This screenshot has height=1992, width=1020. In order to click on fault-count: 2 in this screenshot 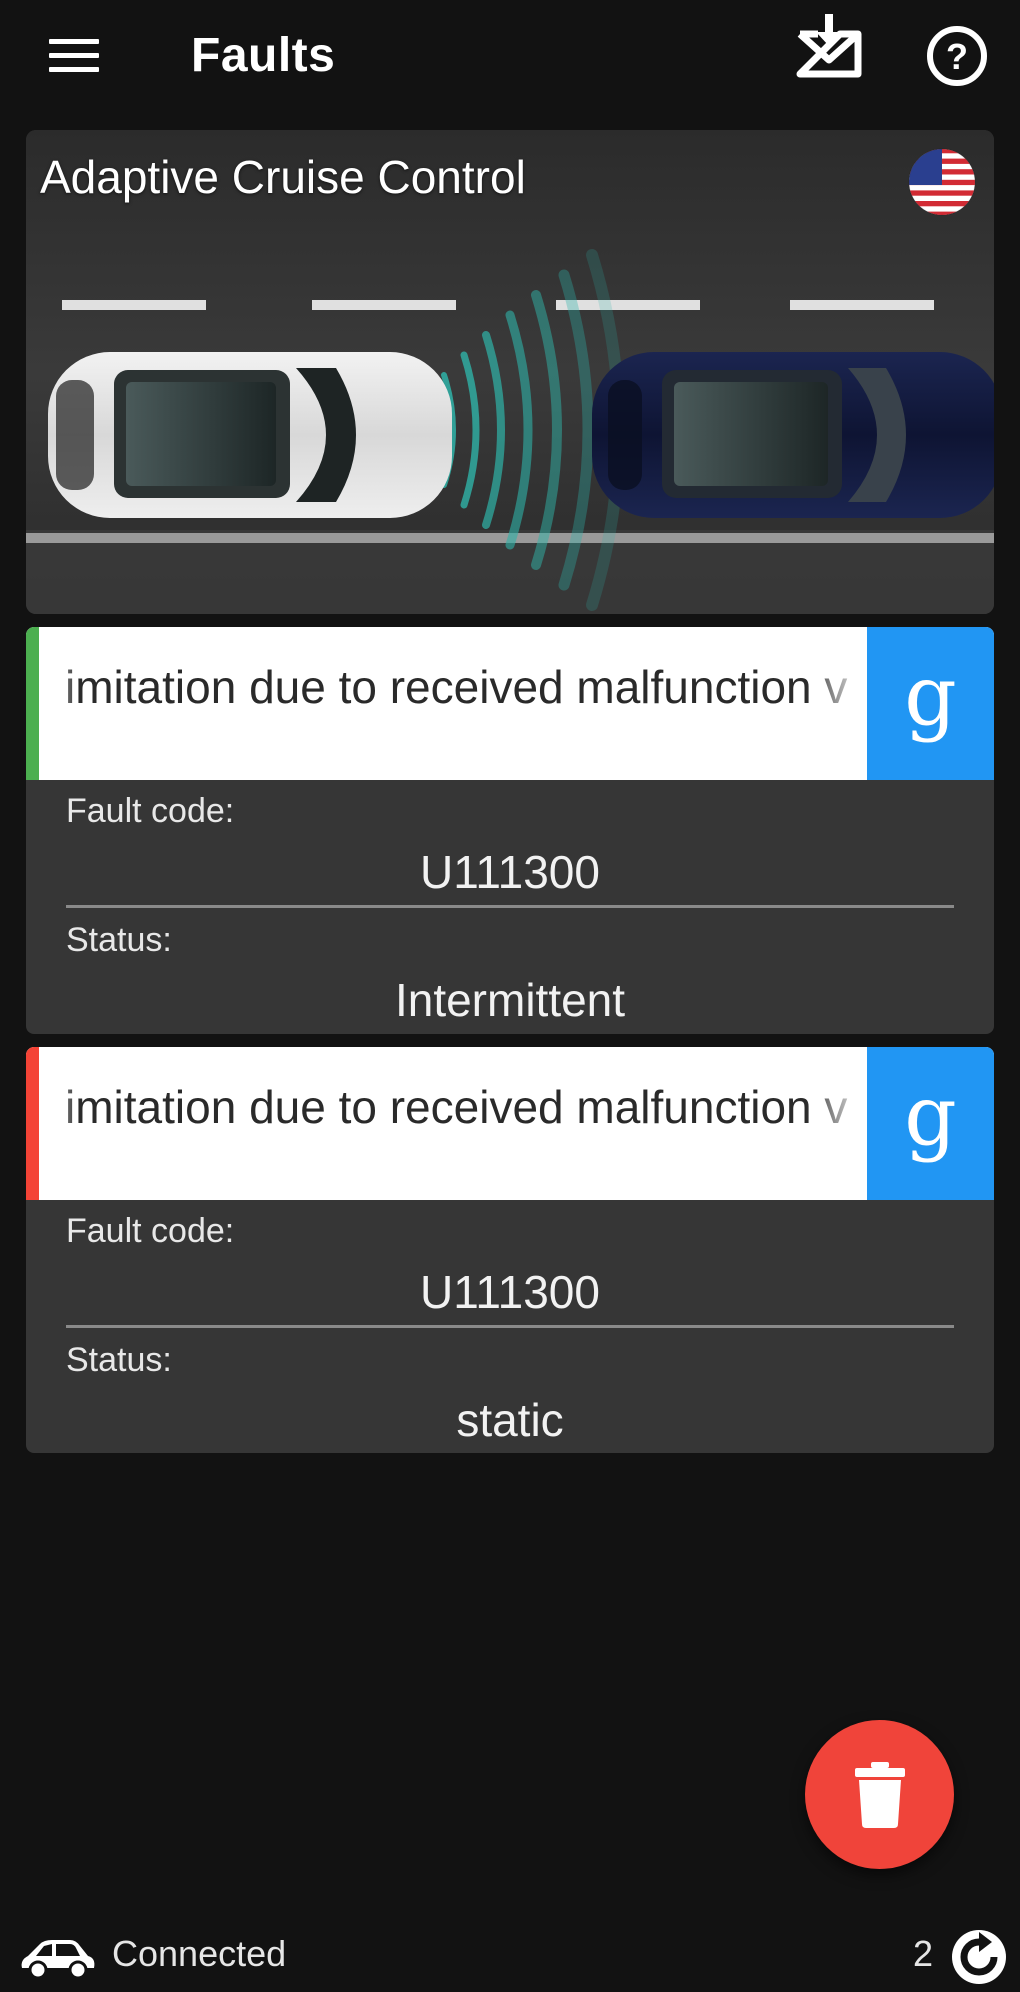, I will do `click(923, 1953)`.